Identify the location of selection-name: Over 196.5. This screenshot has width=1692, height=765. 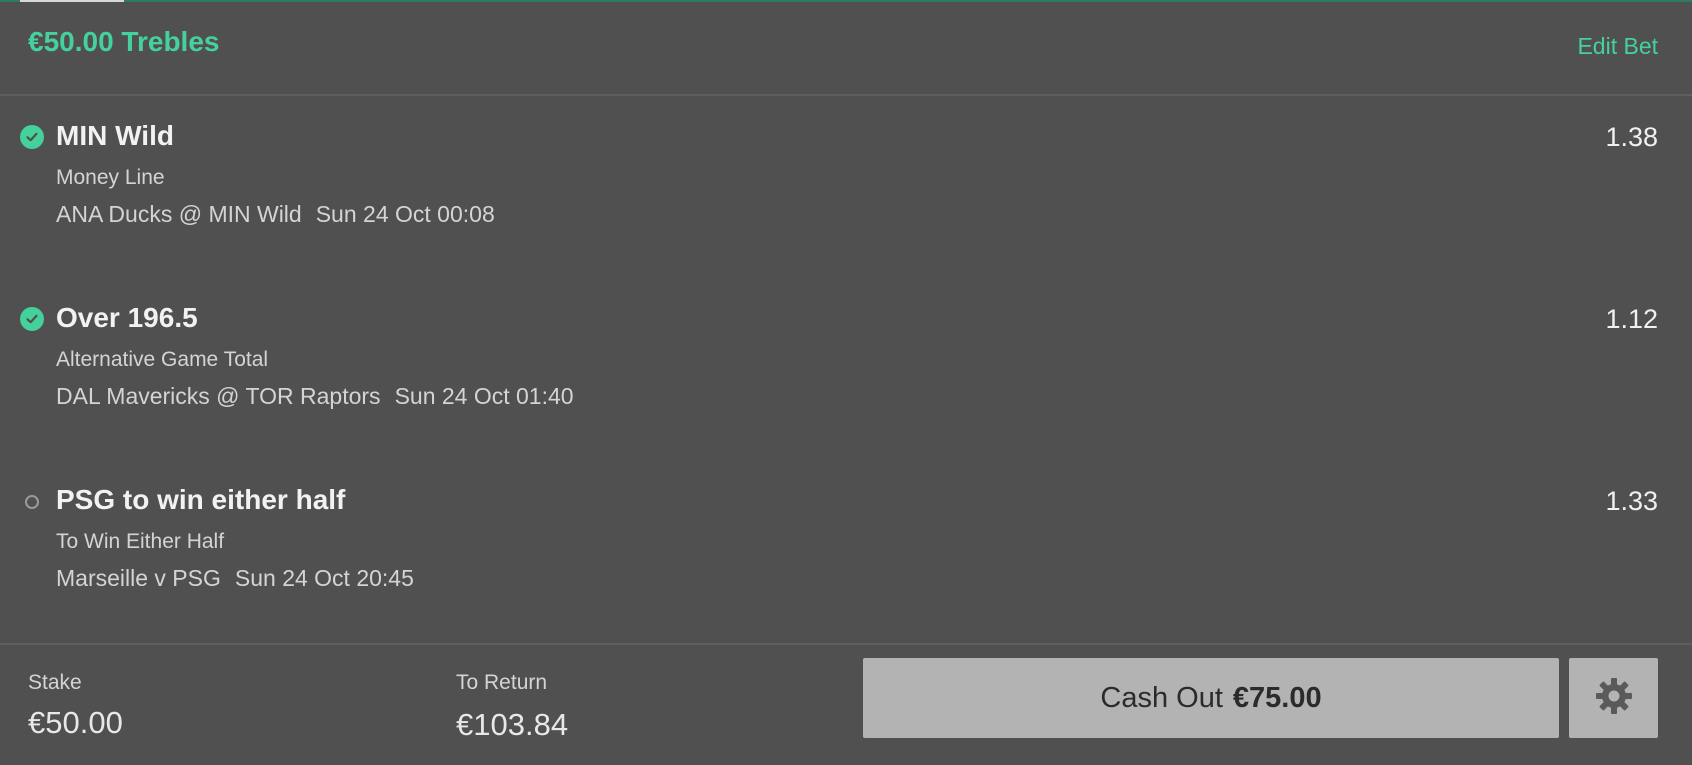
(127, 317).